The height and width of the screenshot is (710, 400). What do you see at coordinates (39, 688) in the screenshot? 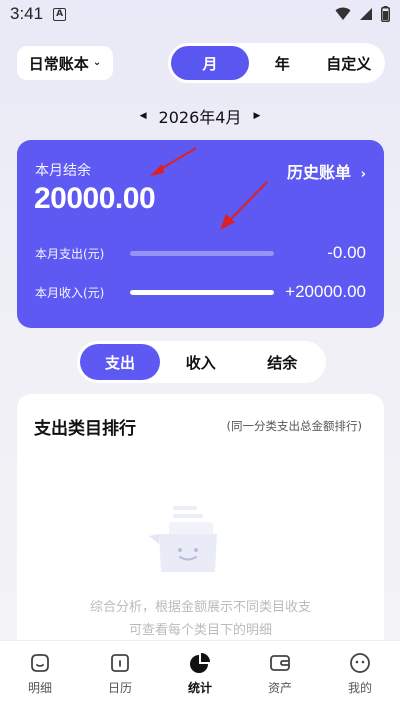
I see `nav-detail-label: 明细` at bounding box center [39, 688].